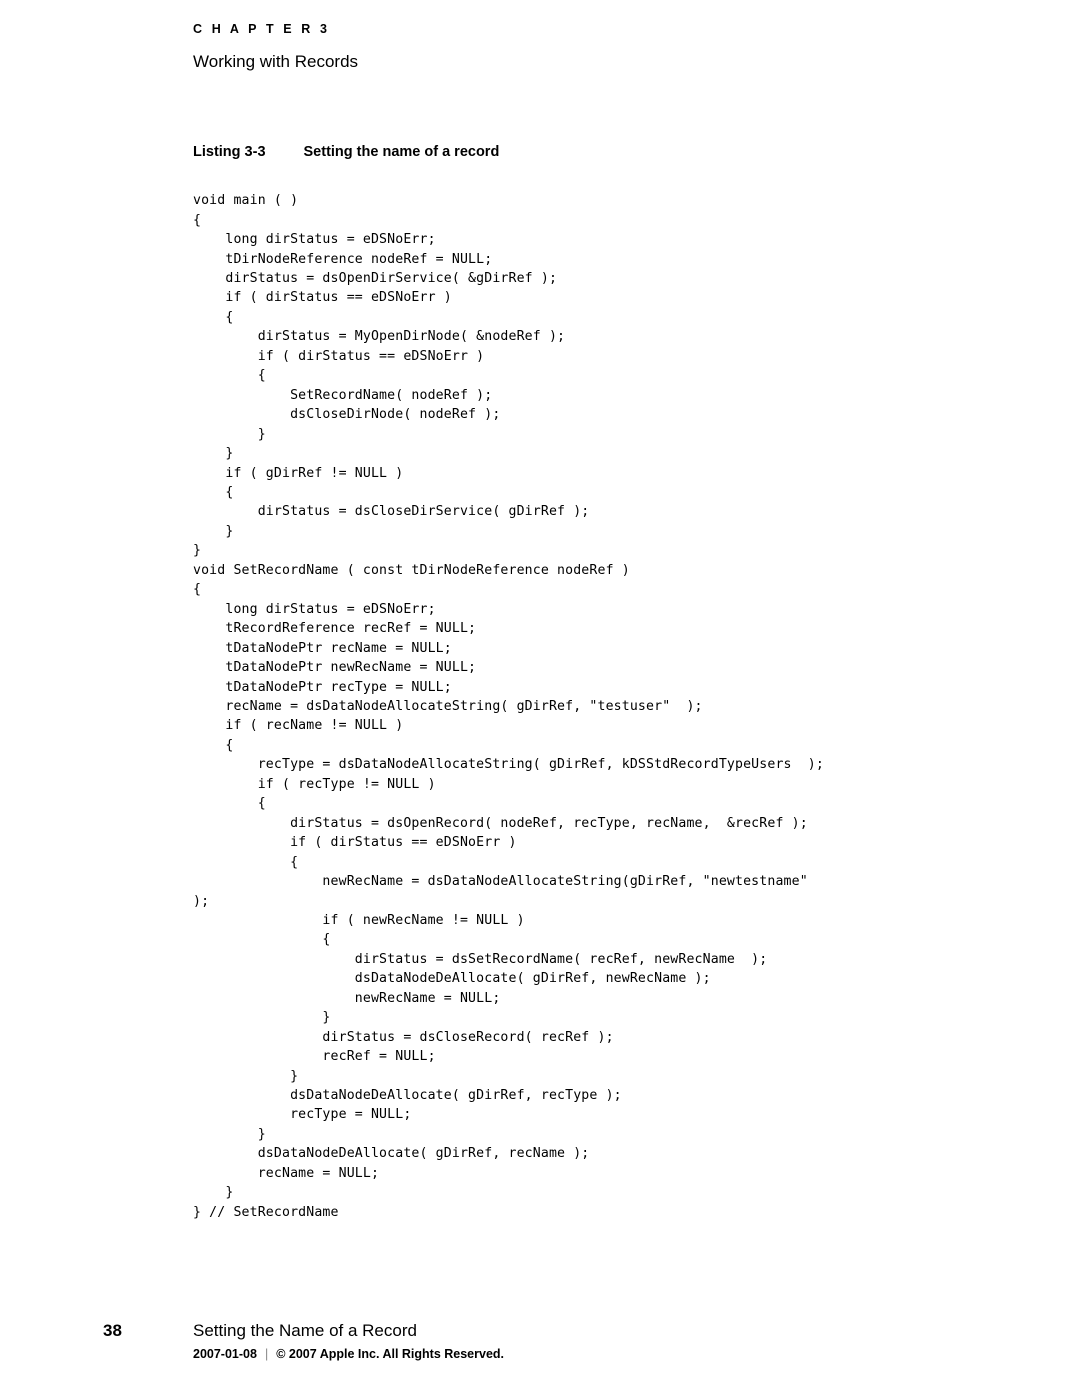 The height and width of the screenshot is (1397, 1080). I want to click on listing-number: Listing 3-3, so click(229, 152).